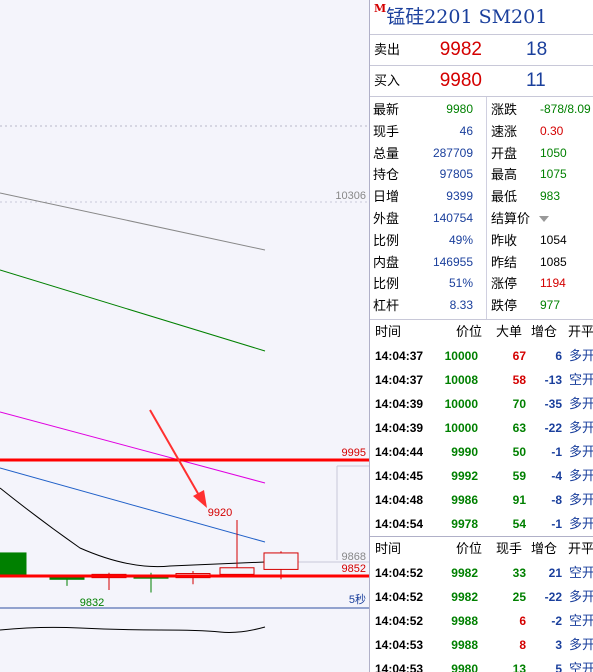 The image size is (593, 672). What do you see at coordinates (553, 261) in the screenshot?
I see `stat-value: 1085` at bounding box center [553, 261].